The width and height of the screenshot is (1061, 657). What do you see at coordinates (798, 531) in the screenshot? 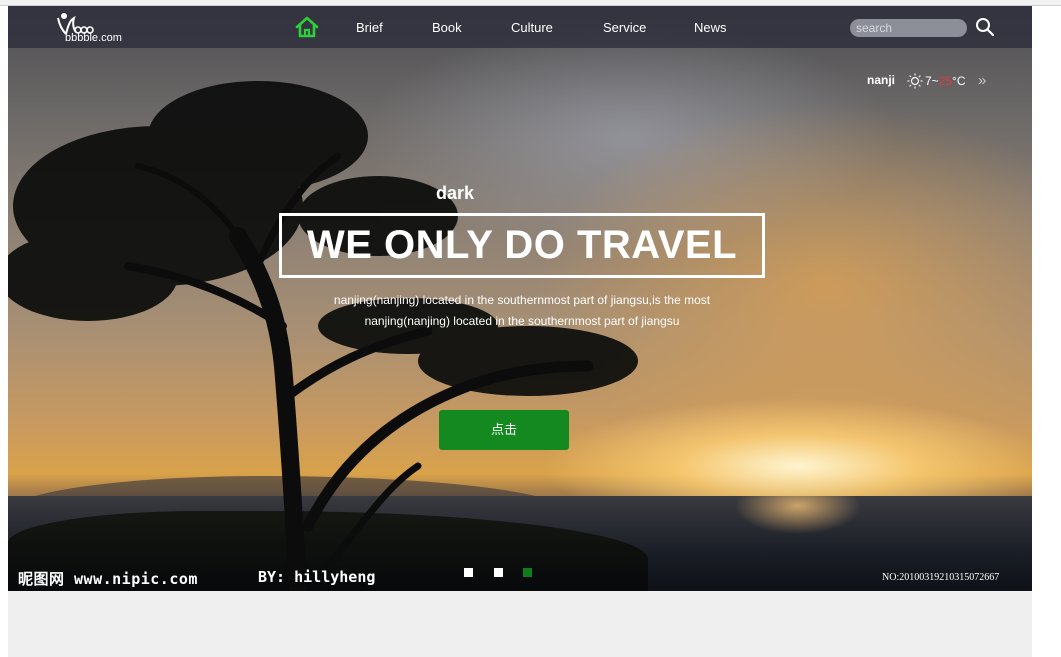
I see `sea-reflection` at bounding box center [798, 531].